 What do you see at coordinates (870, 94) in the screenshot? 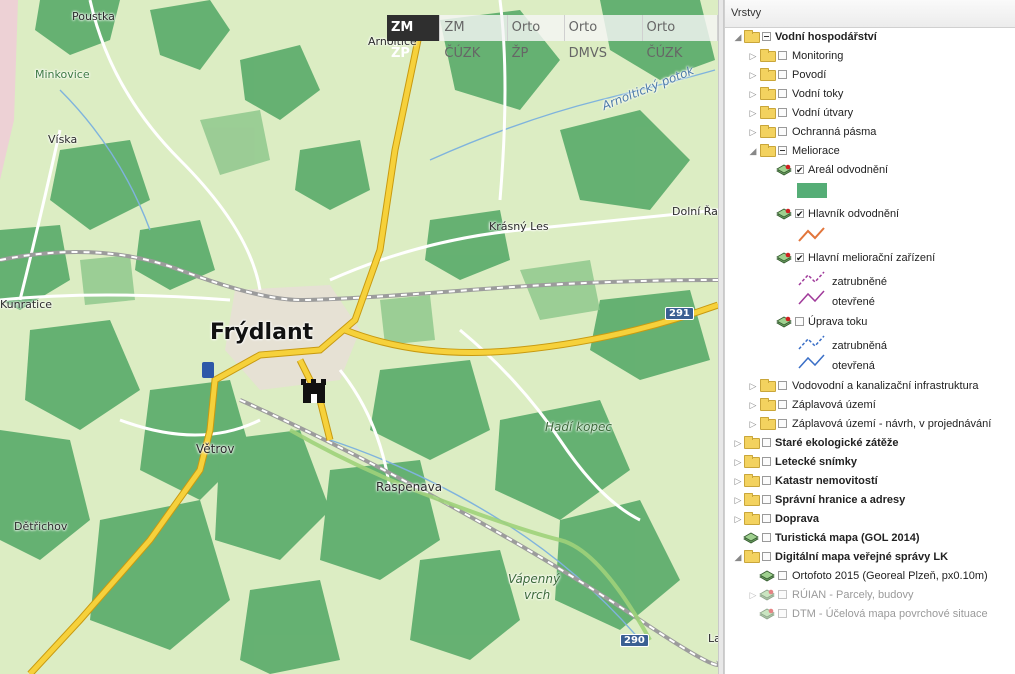
I see `tree-node-vodni-toky: ▷ Vodní toky` at bounding box center [870, 94].